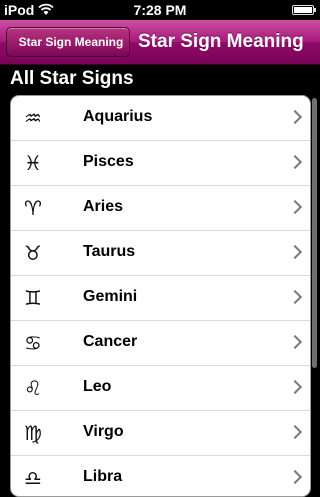 This screenshot has height=497, width=320. I want to click on cancer-icon: ♋, so click(33, 343).